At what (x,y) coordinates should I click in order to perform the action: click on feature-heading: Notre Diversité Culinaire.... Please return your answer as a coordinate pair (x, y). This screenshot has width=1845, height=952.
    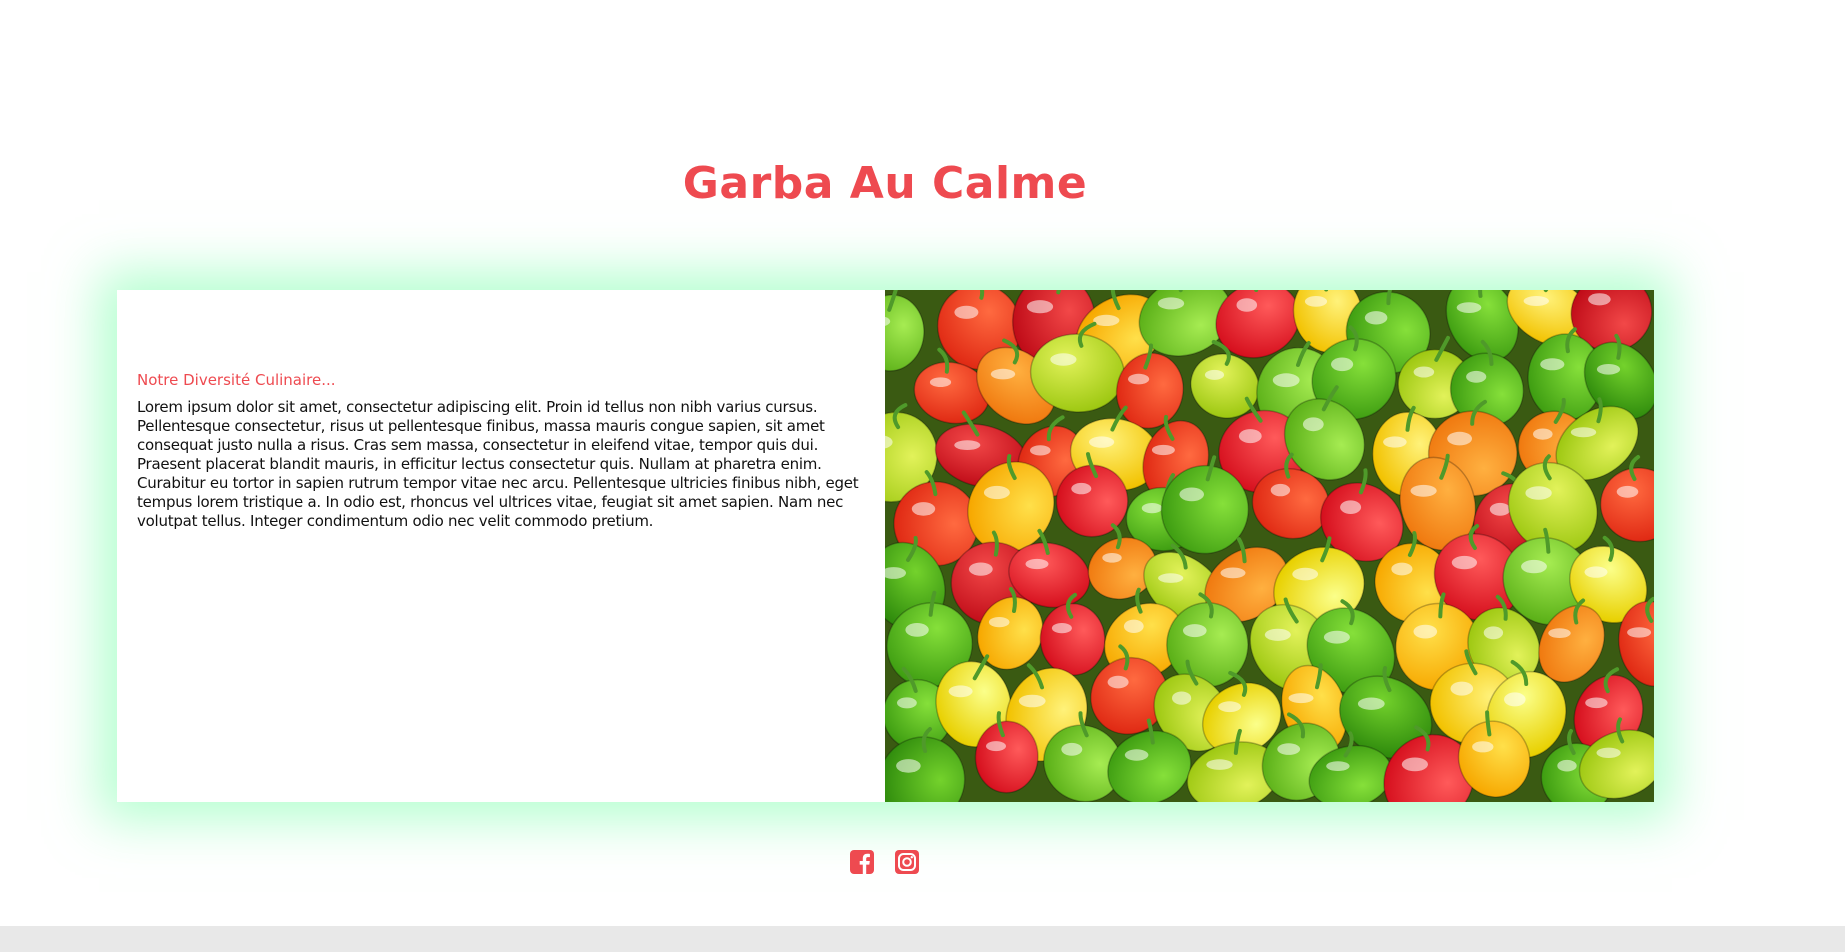
    Looking at the image, I should click on (236, 380).